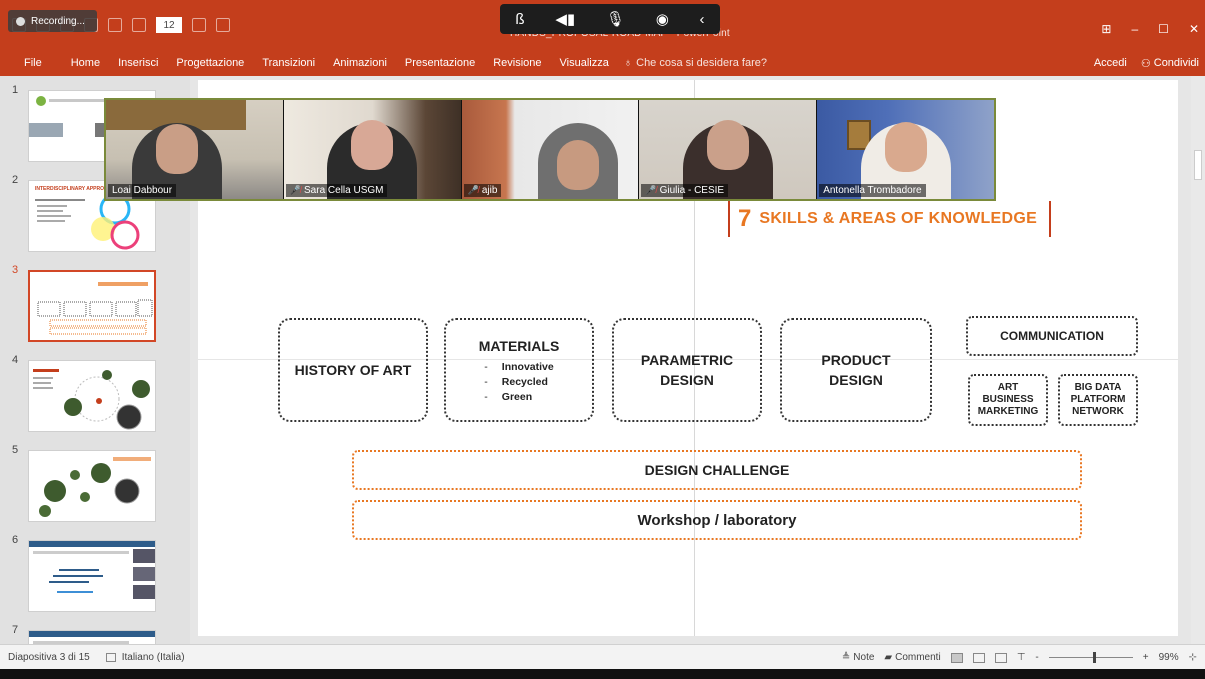 This screenshot has width=1205, height=679. I want to click on thumbnail-number: 2, so click(15, 180).